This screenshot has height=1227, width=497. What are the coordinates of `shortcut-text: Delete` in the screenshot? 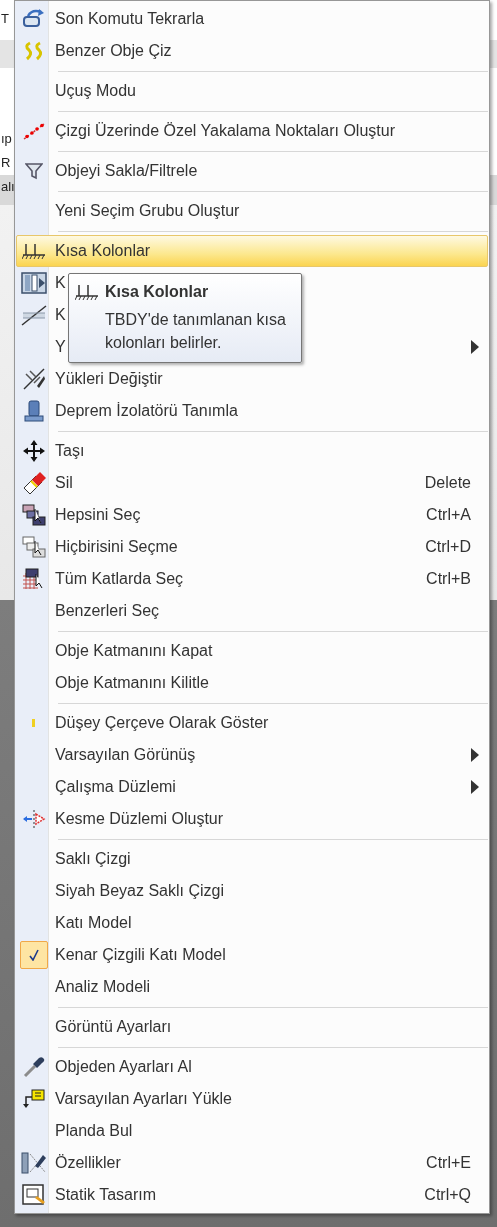 It's located at (448, 483).